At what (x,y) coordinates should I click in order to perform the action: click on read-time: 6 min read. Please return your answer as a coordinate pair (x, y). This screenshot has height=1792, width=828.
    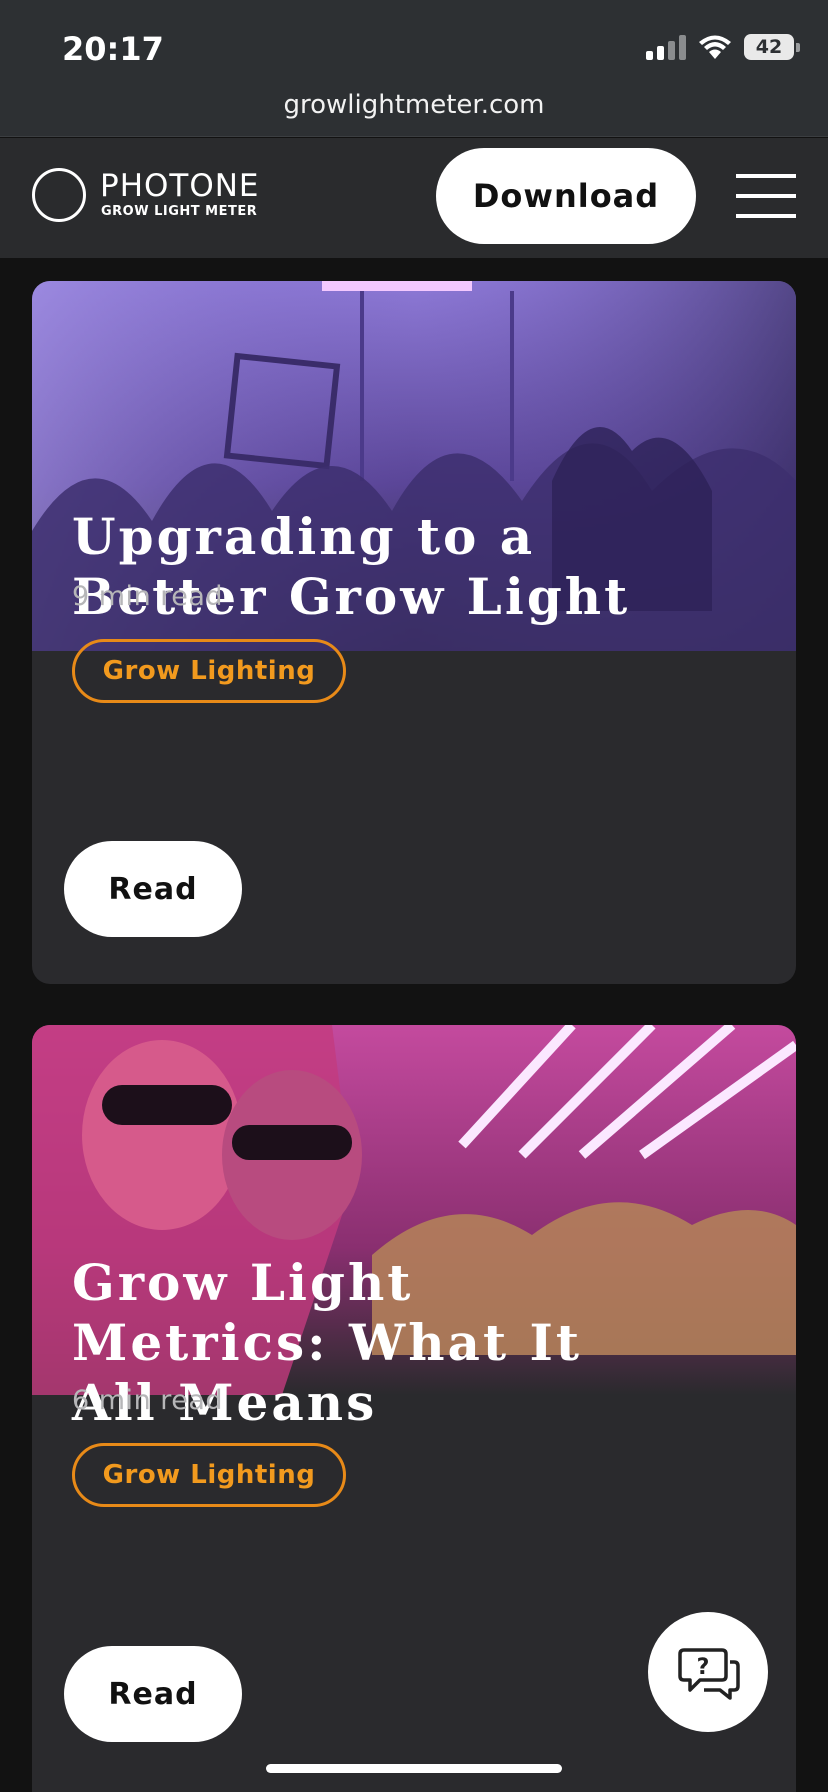
    Looking at the image, I should click on (148, 1400).